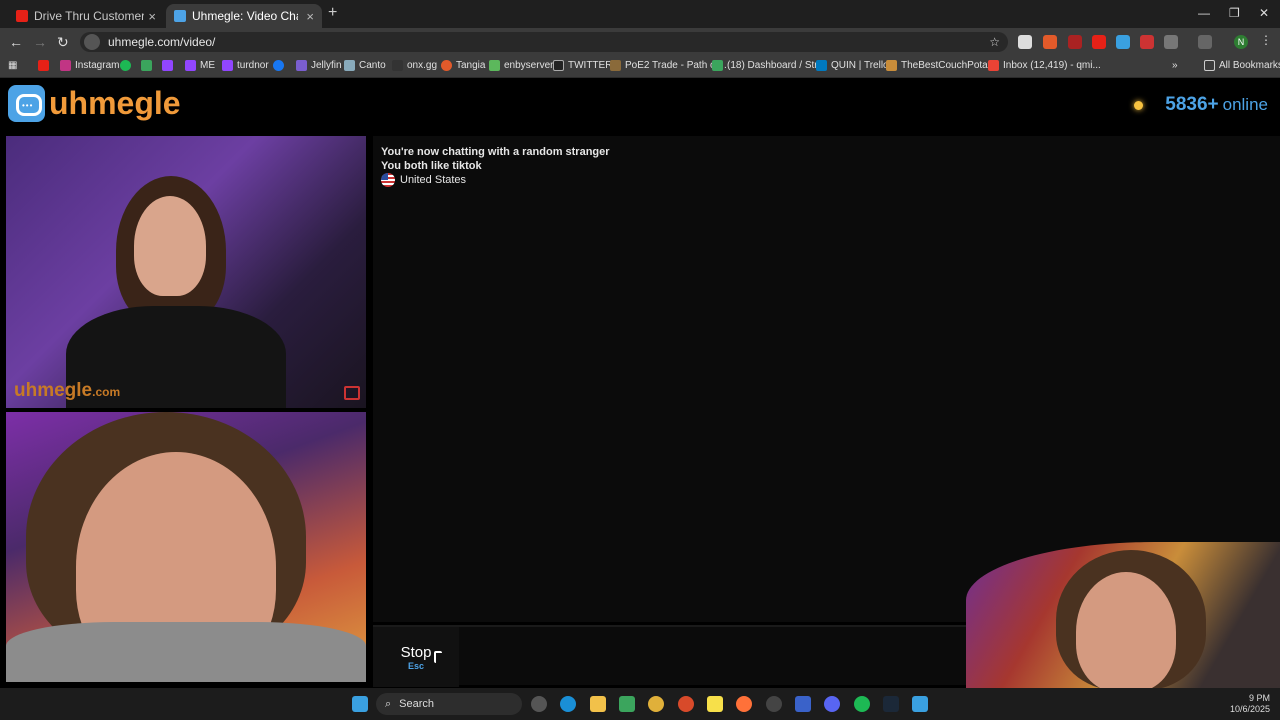  Describe the element at coordinates (1241, 42) in the screenshot. I see `profile-avatar: N` at that location.